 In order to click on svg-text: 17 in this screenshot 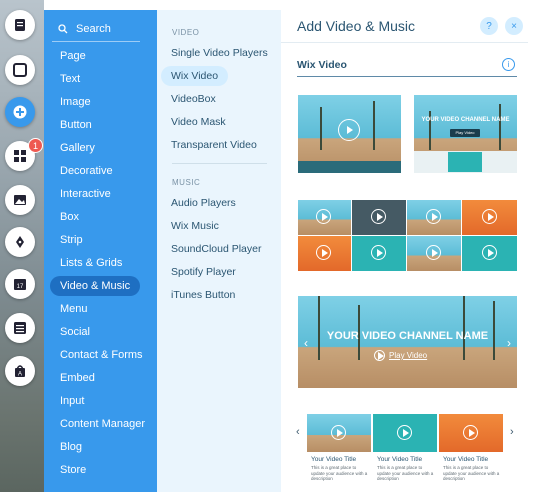, I will do `click(20, 287)`.